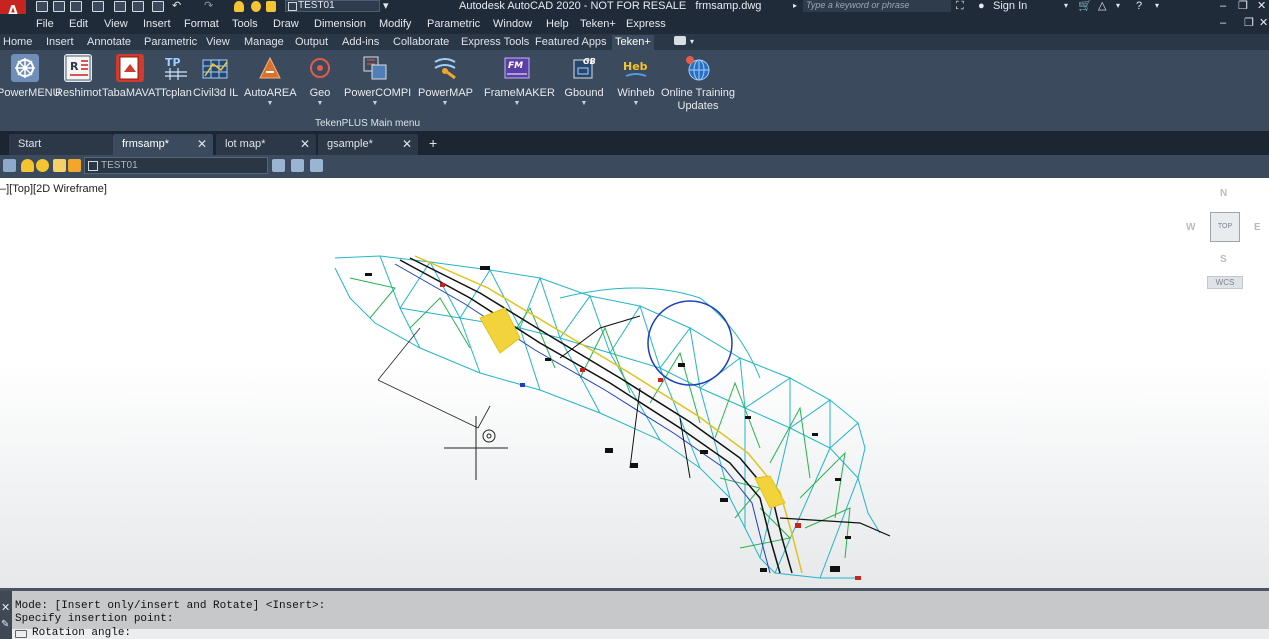 This screenshot has height=639, width=1269. Describe the element at coordinates (692, 42) in the screenshot. I see `ribbon-display-chevron-down-icon: ▾` at that location.